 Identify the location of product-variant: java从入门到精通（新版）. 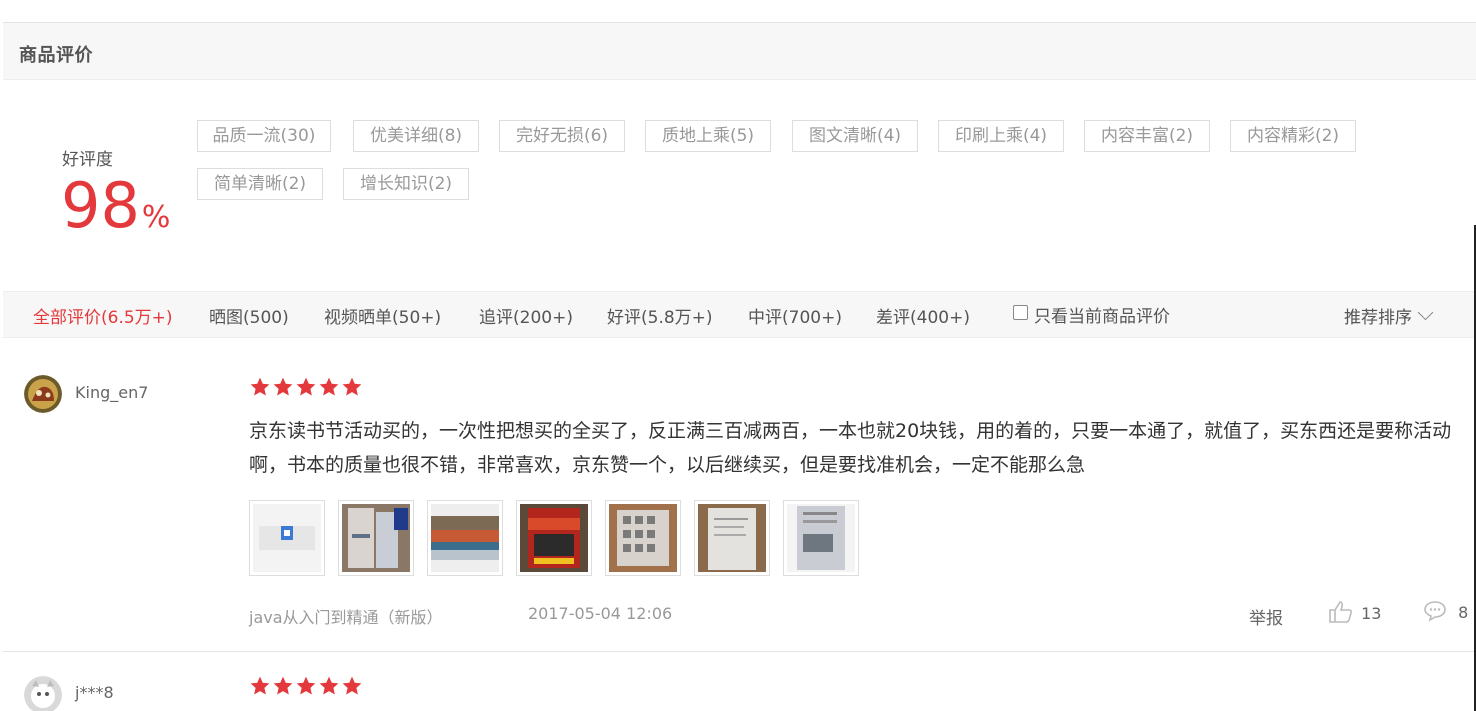
(346, 616).